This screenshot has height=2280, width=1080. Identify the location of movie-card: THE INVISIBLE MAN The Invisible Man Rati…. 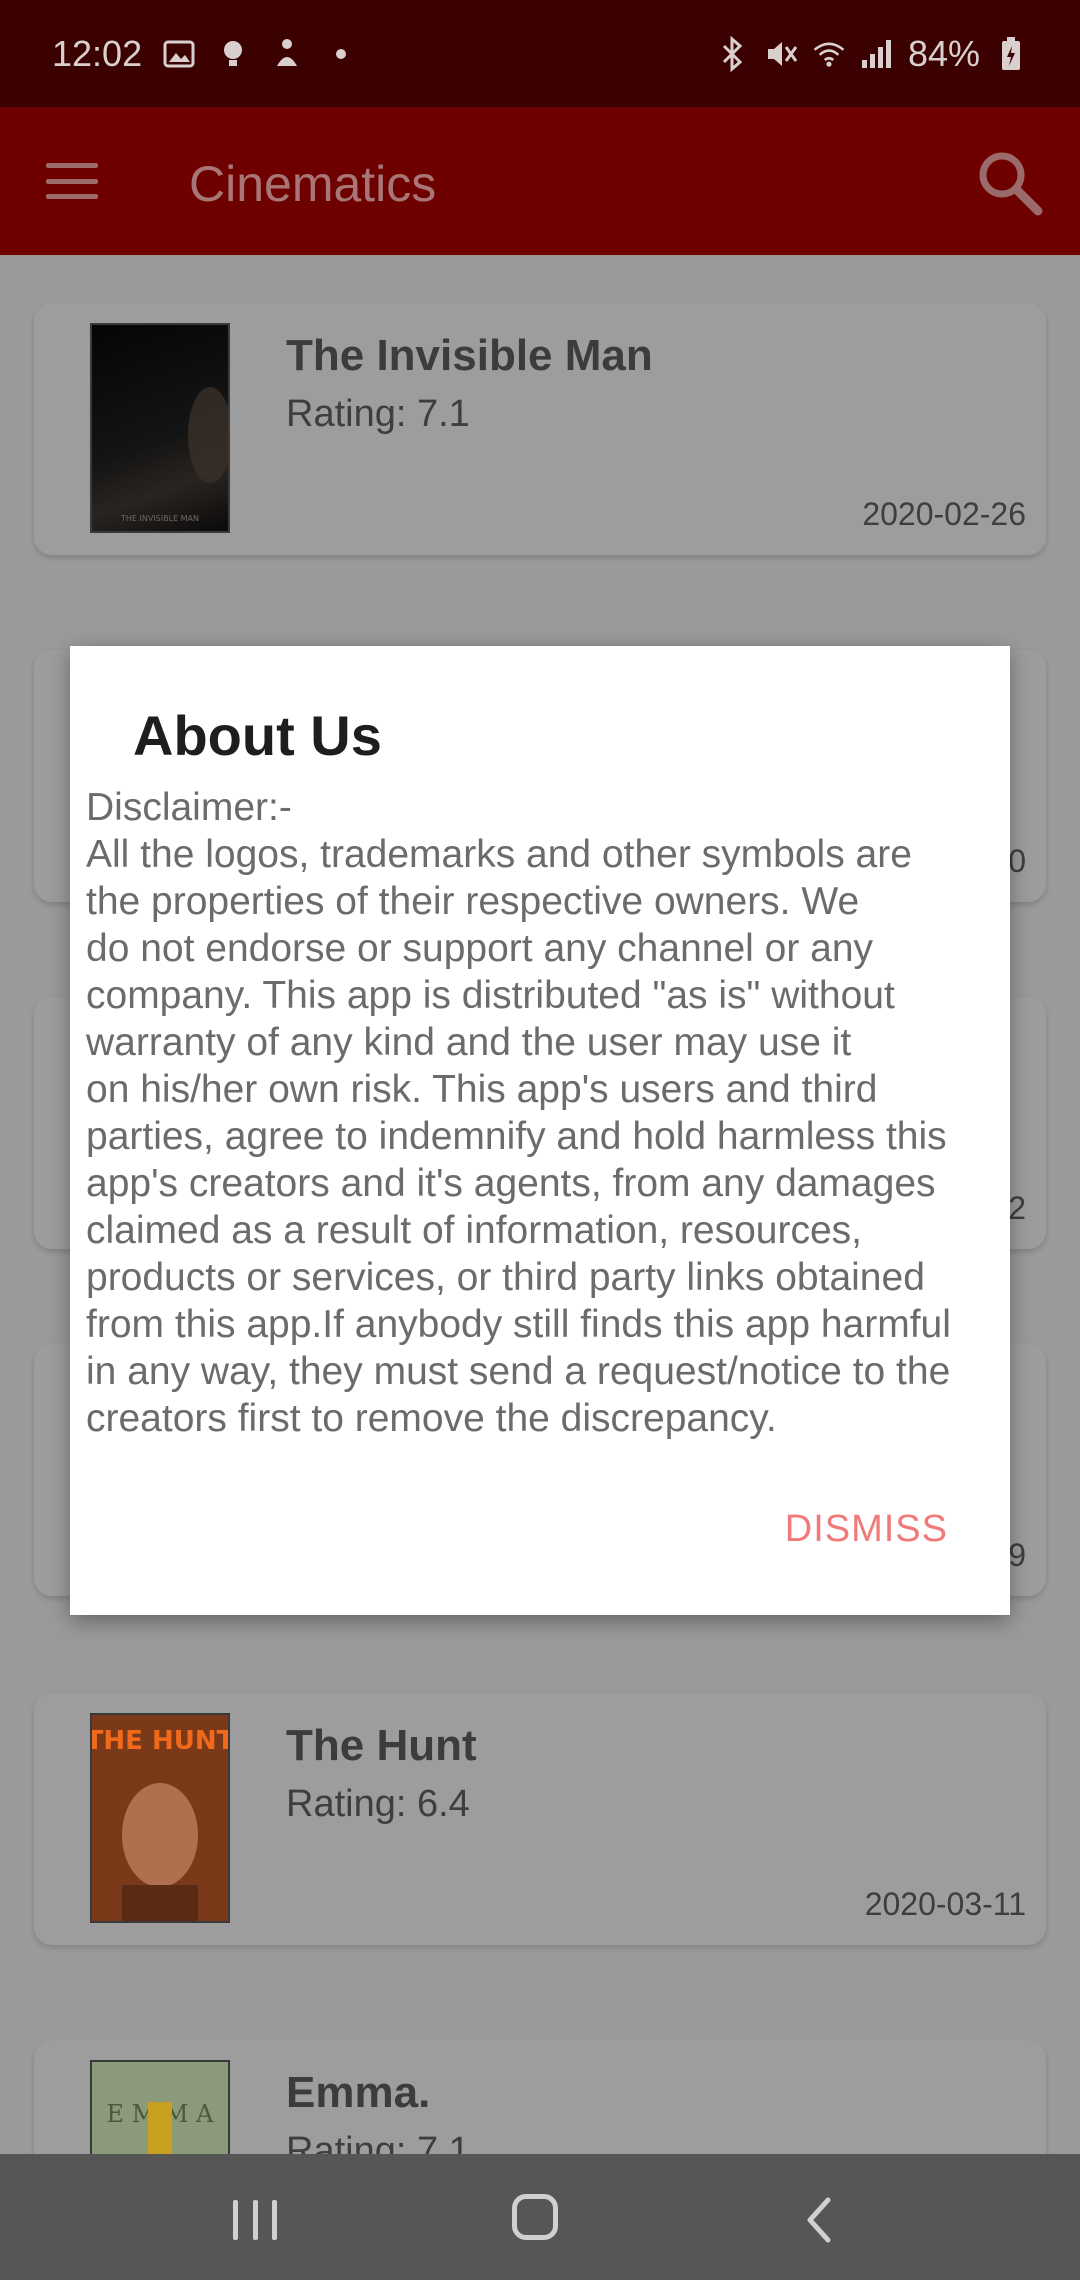
(540, 429).